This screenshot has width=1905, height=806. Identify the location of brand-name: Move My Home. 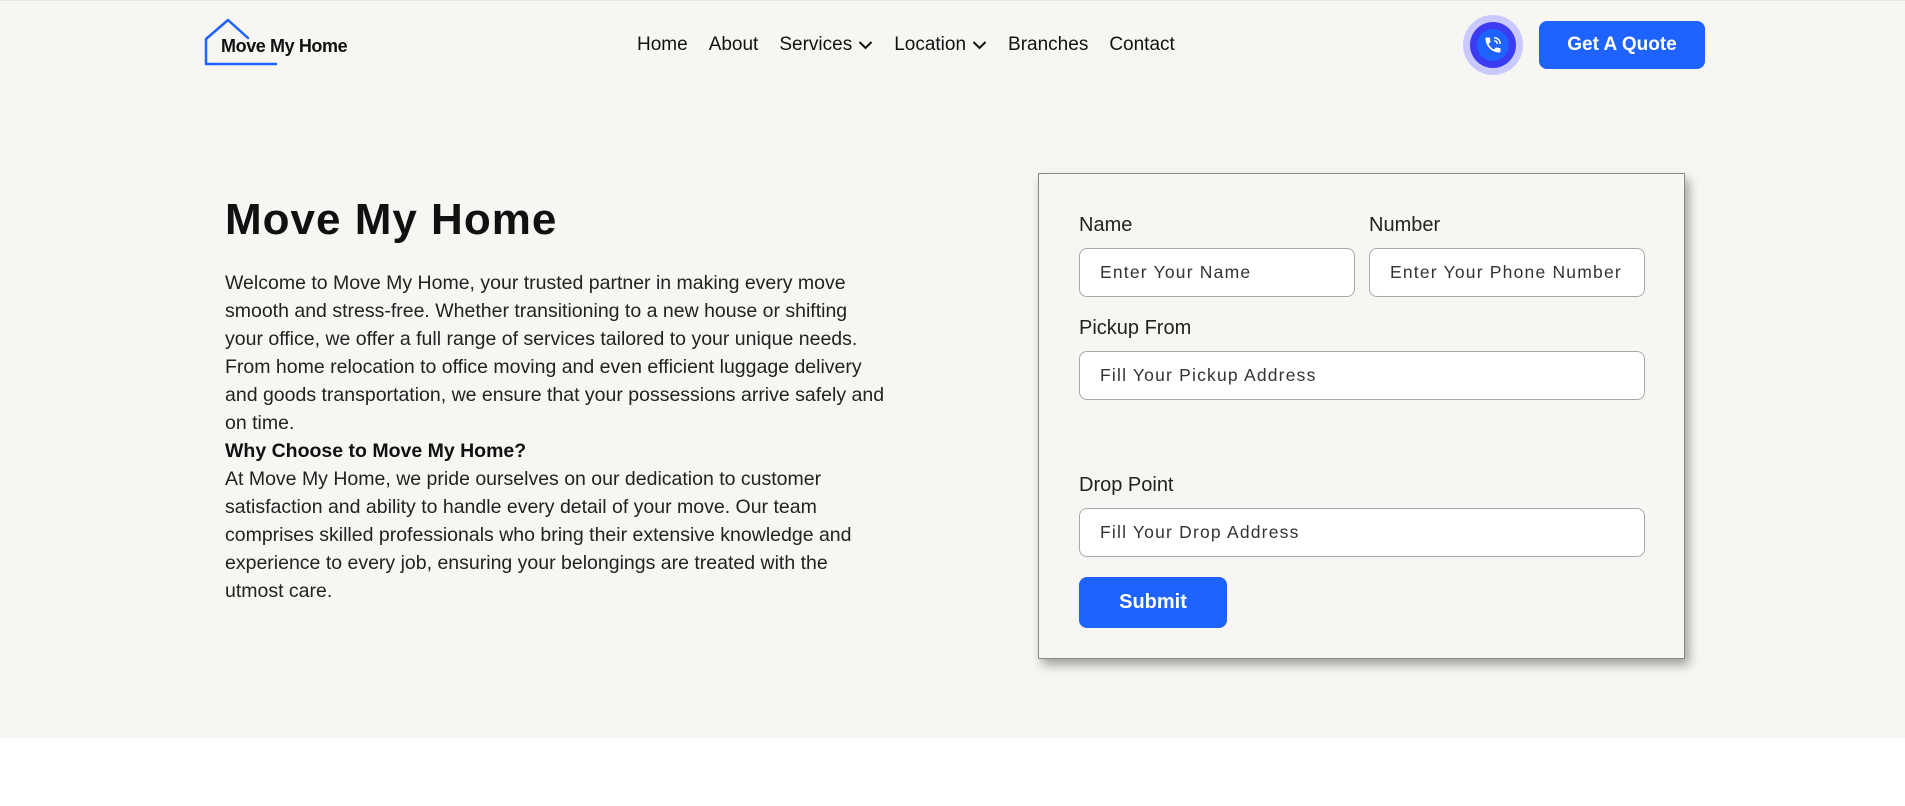
(284, 46).